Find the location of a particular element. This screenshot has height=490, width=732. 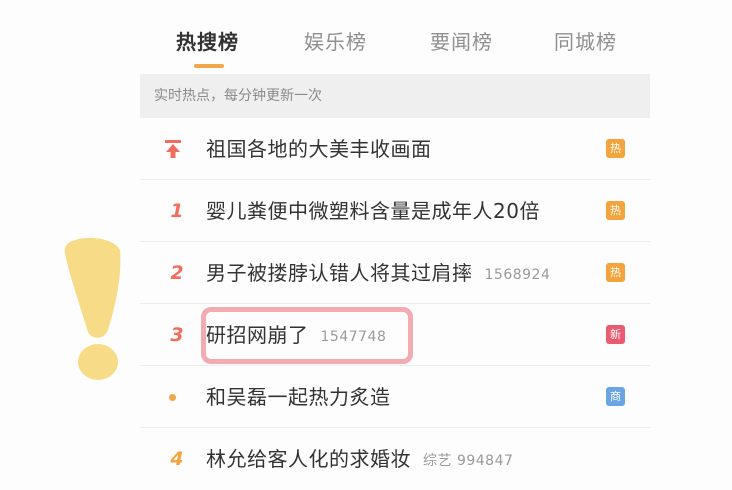

tab-entertainment: 娱乐榜 is located at coordinates (335, 40).